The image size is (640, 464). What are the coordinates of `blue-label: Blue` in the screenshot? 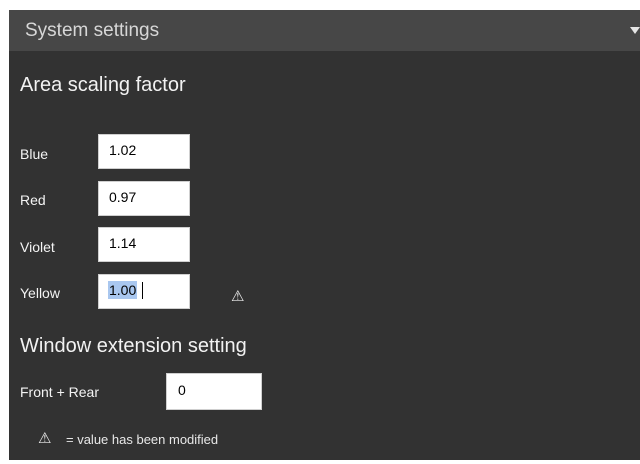 It's located at (34, 154).